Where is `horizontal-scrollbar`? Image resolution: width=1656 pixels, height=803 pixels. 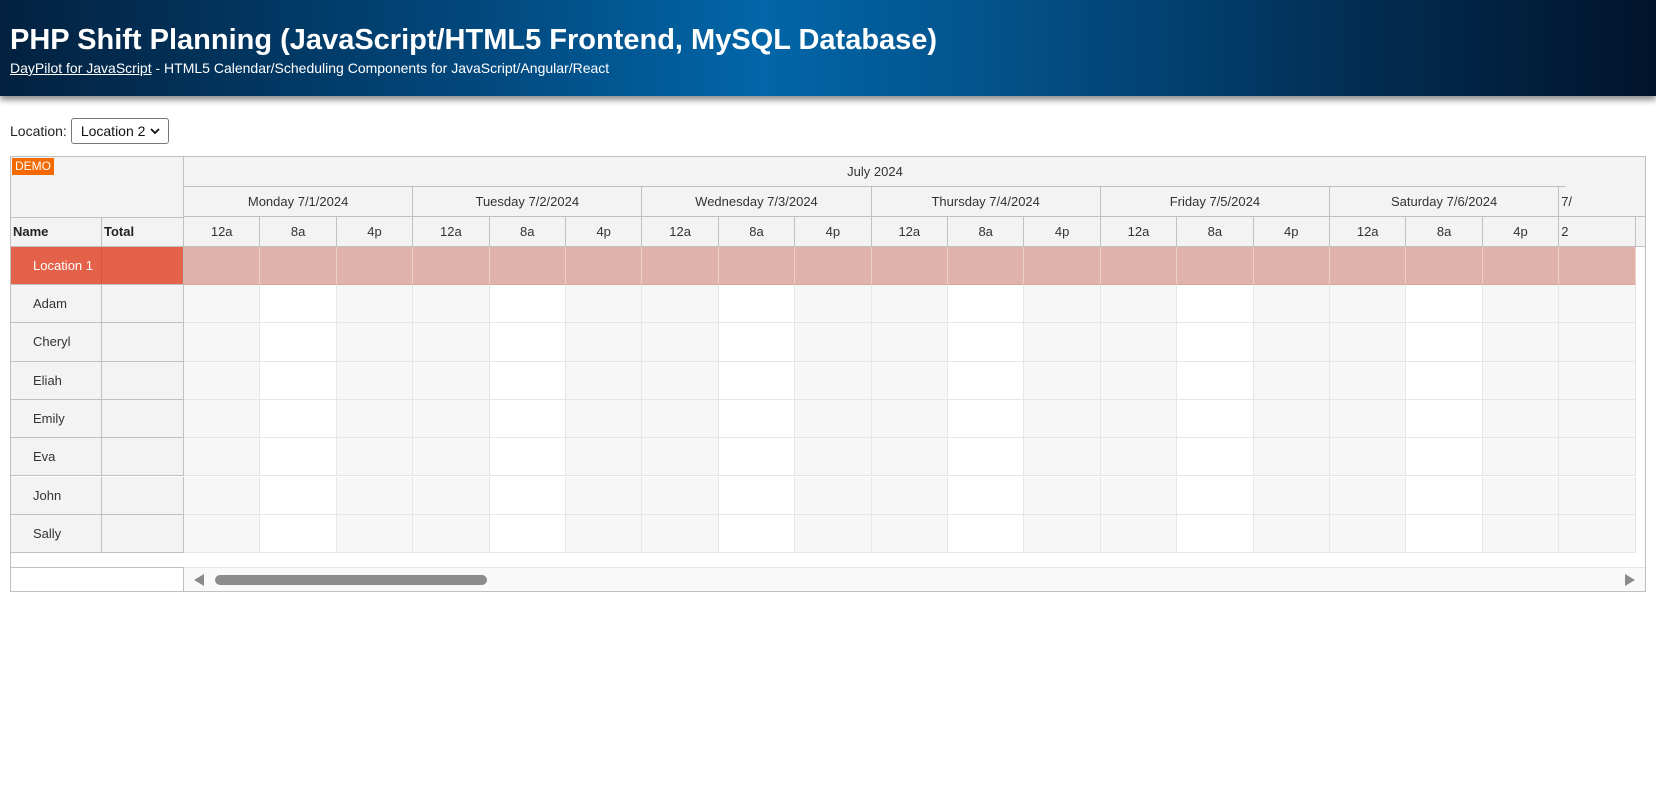
horizontal-scrollbar is located at coordinates (914, 579).